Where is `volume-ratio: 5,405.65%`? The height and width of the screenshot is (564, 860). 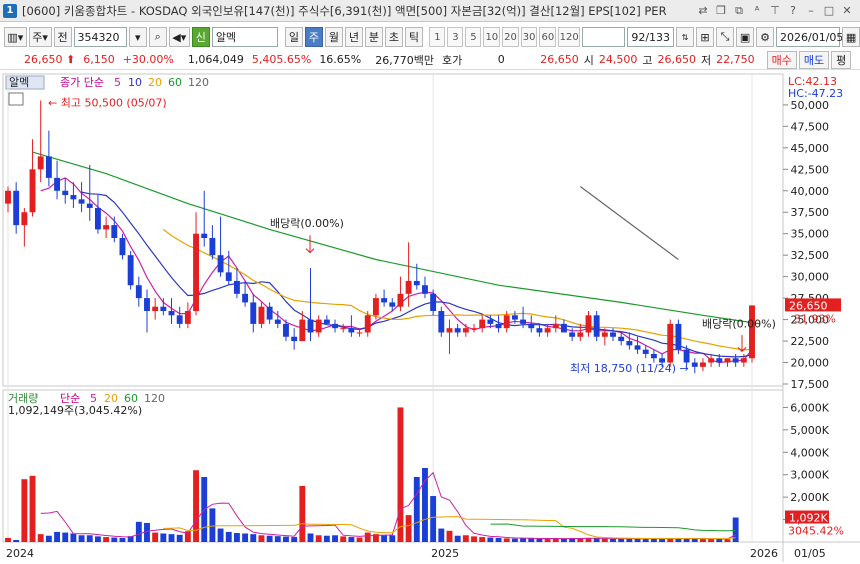
volume-ratio: 5,405.65% is located at coordinates (281, 59).